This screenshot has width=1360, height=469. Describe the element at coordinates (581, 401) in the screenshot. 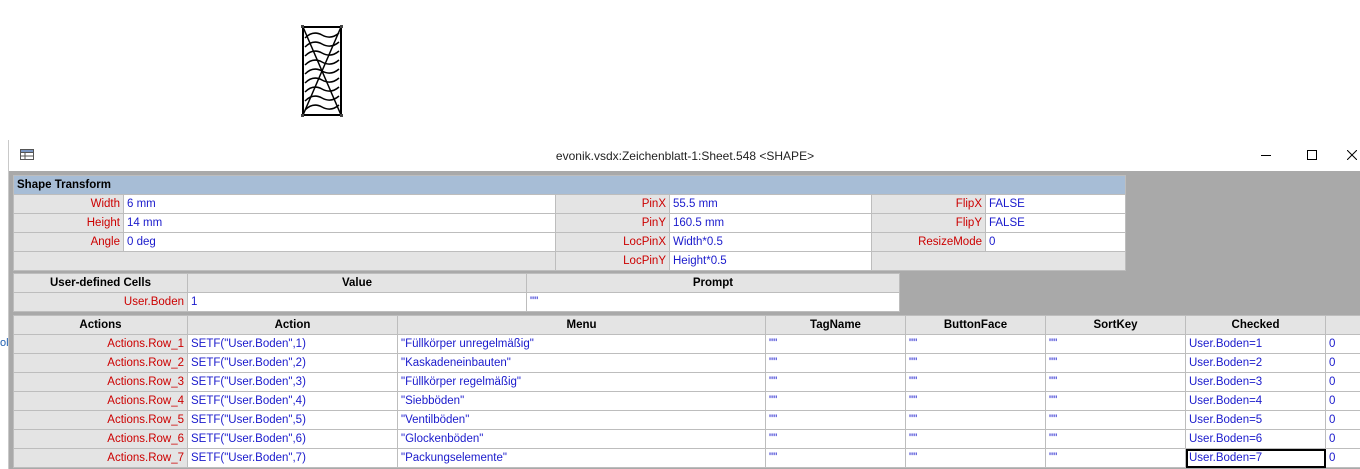

I see `cell-value: "Siebböden"` at that location.